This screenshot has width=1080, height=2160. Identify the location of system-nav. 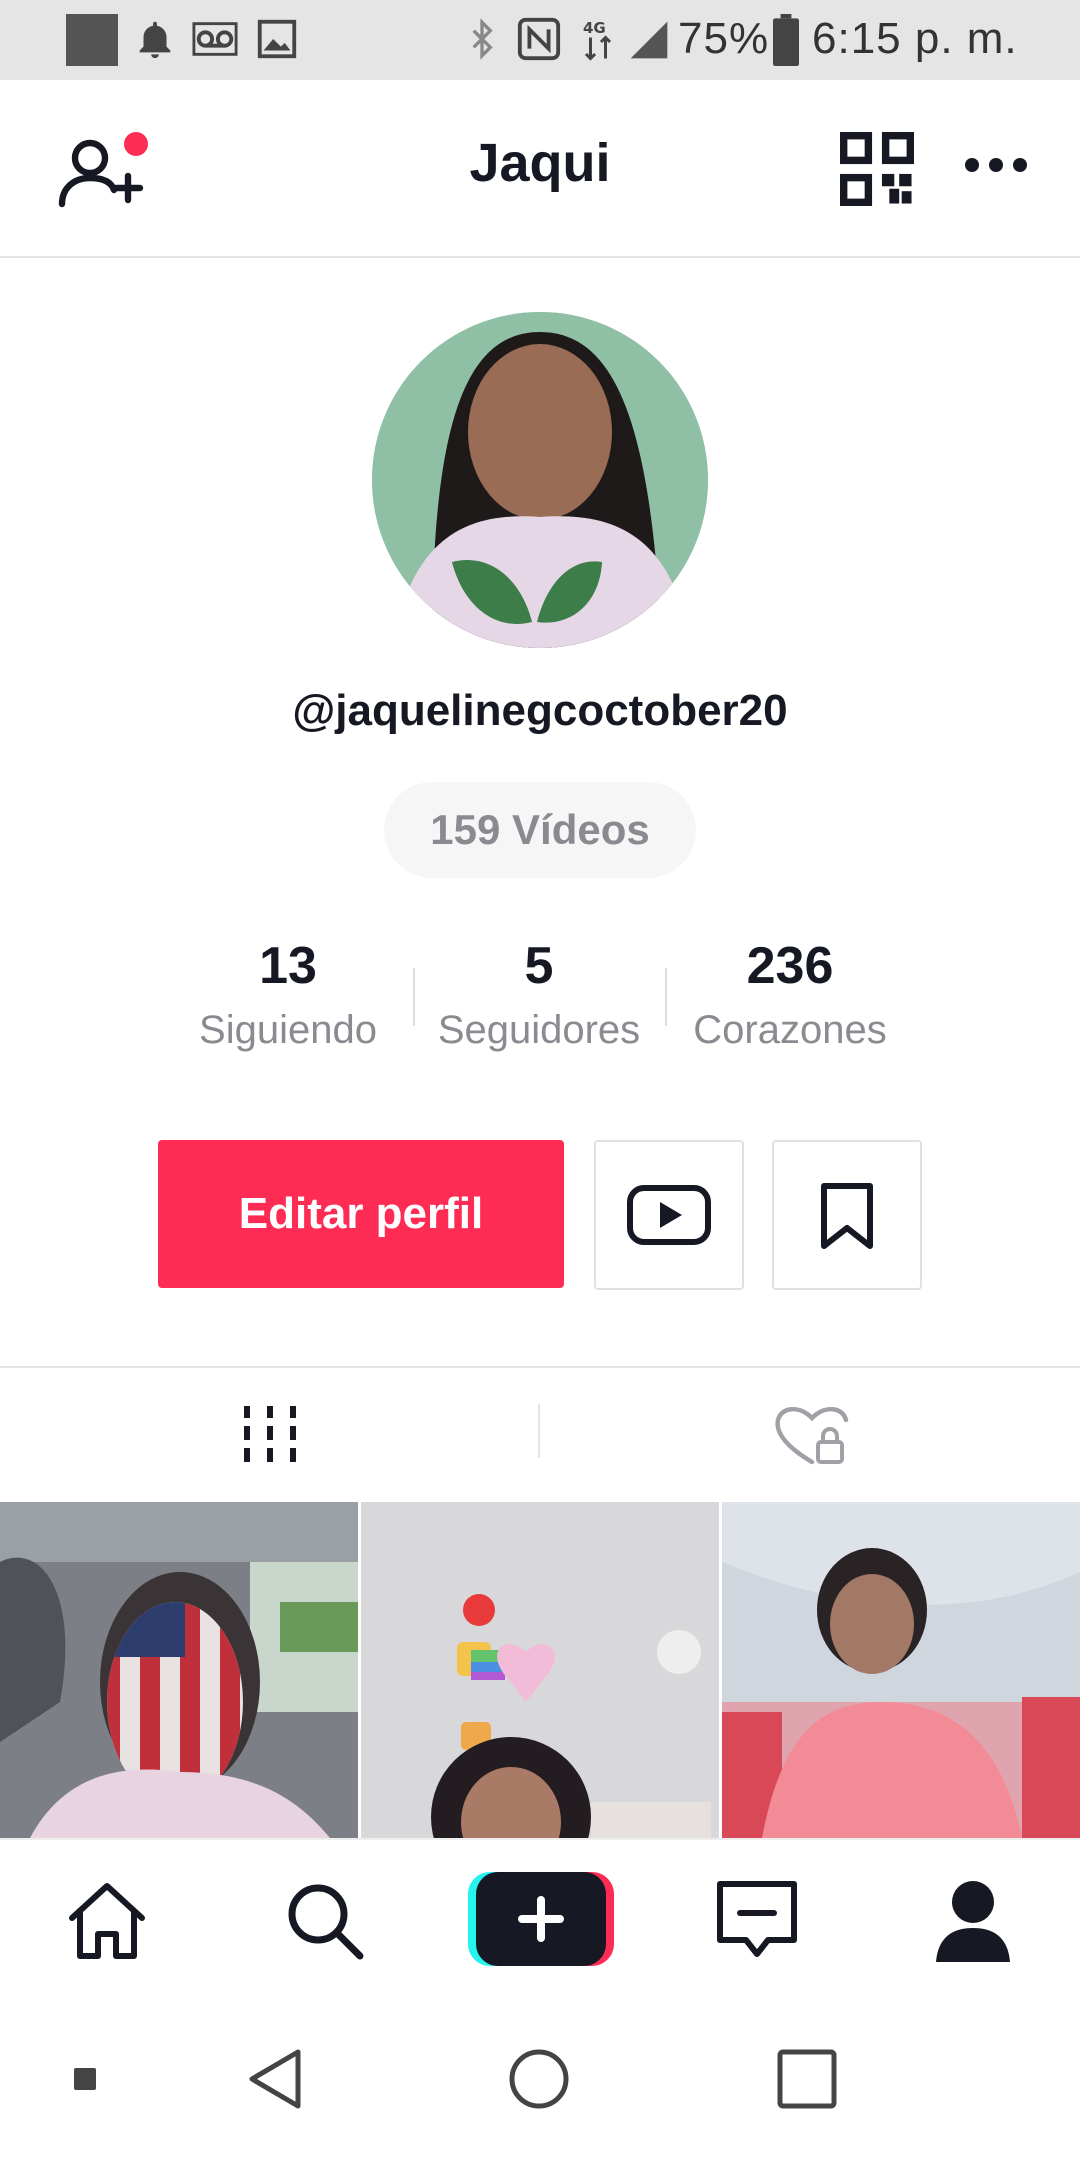
(540, 2079).